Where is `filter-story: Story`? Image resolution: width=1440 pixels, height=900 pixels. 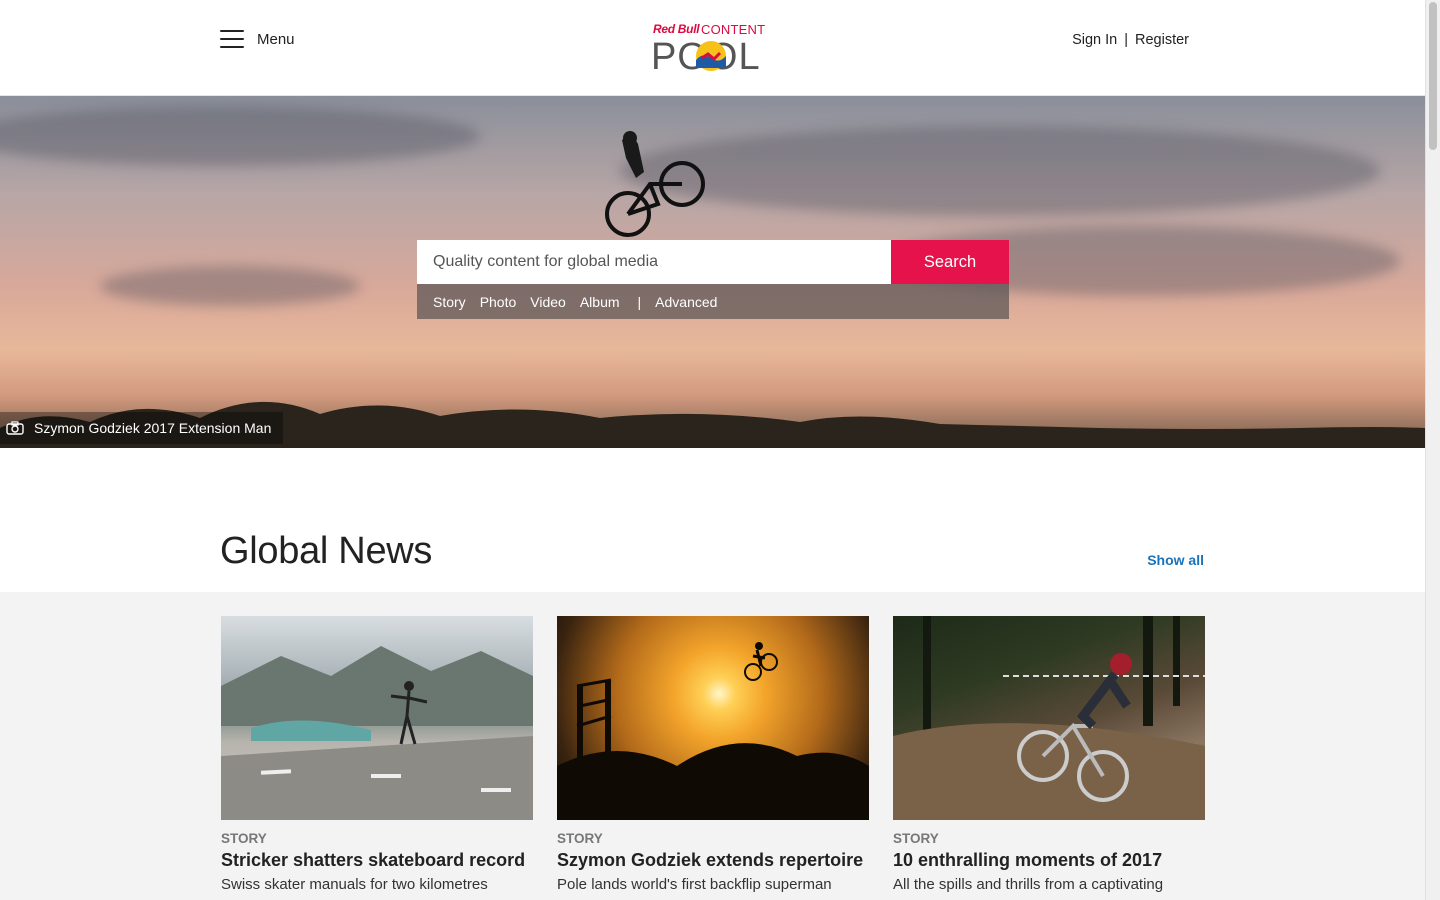 filter-story: Story is located at coordinates (449, 302).